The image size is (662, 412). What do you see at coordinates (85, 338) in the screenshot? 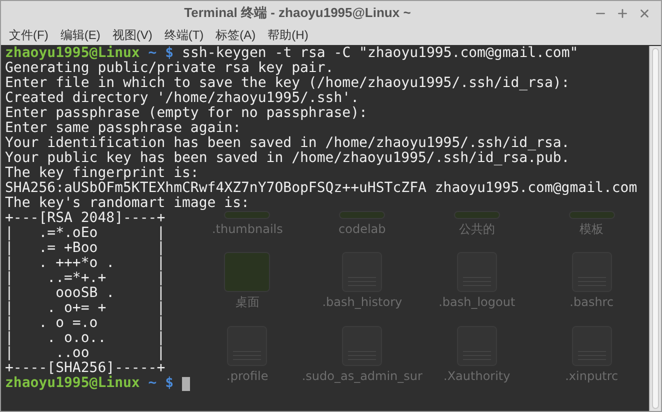
I see `output-line: | . o.o.. |` at bounding box center [85, 338].